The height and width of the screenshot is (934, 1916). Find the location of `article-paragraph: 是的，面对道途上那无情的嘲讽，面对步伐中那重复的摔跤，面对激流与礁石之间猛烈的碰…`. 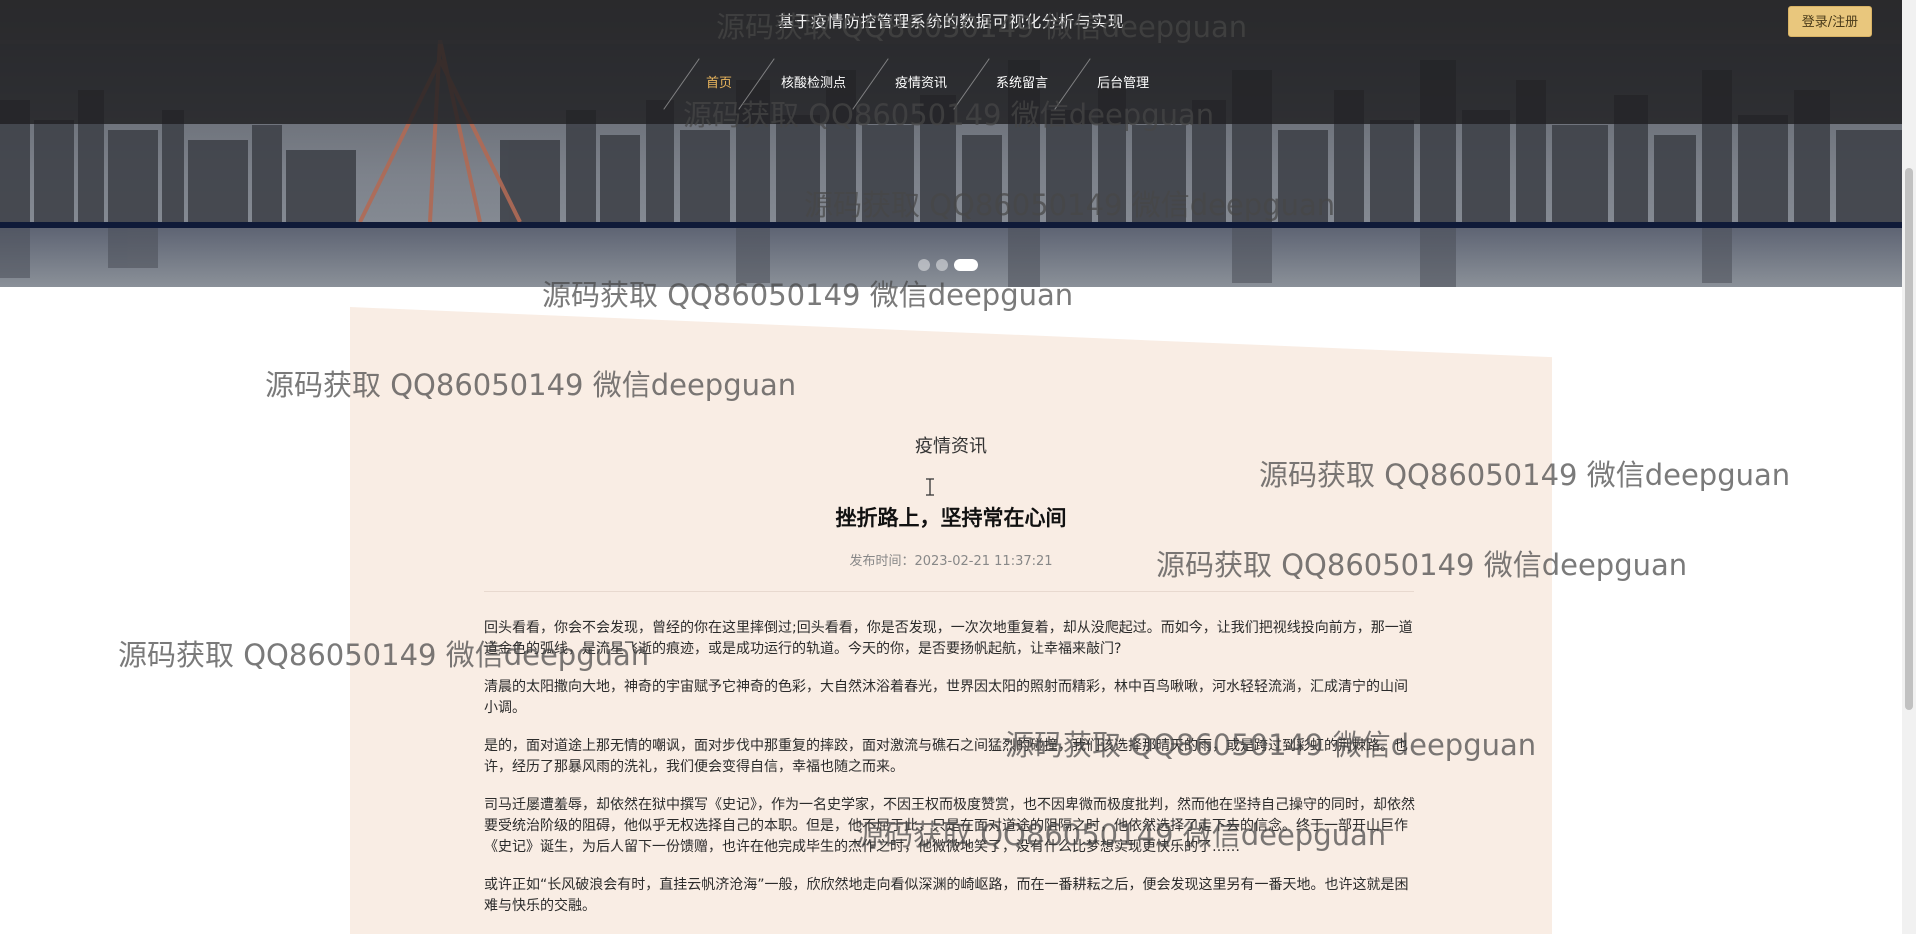

article-paragraph: 是的，面对道途上那无情的嘲讽，面对步伐中那重复的摔跤，面对激流与礁石之间猛烈的碰… is located at coordinates (946, 756).